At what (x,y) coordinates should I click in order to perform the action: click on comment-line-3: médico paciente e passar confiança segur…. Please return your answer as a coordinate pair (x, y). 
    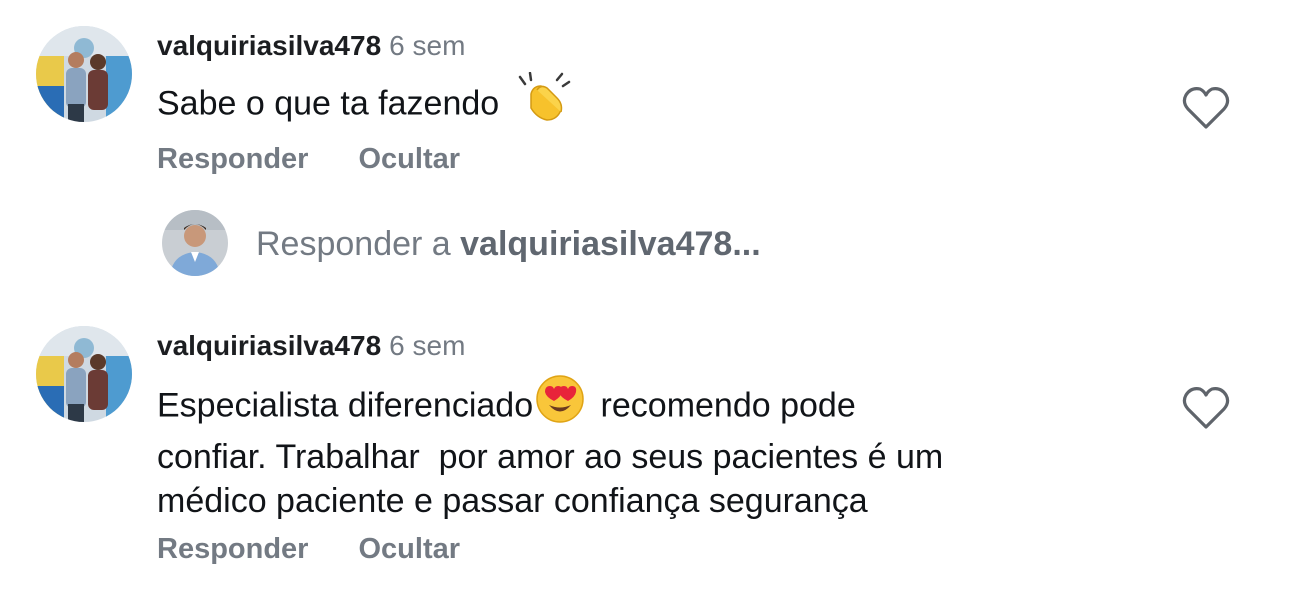
    Looking at the image, I should click on (512, 501).